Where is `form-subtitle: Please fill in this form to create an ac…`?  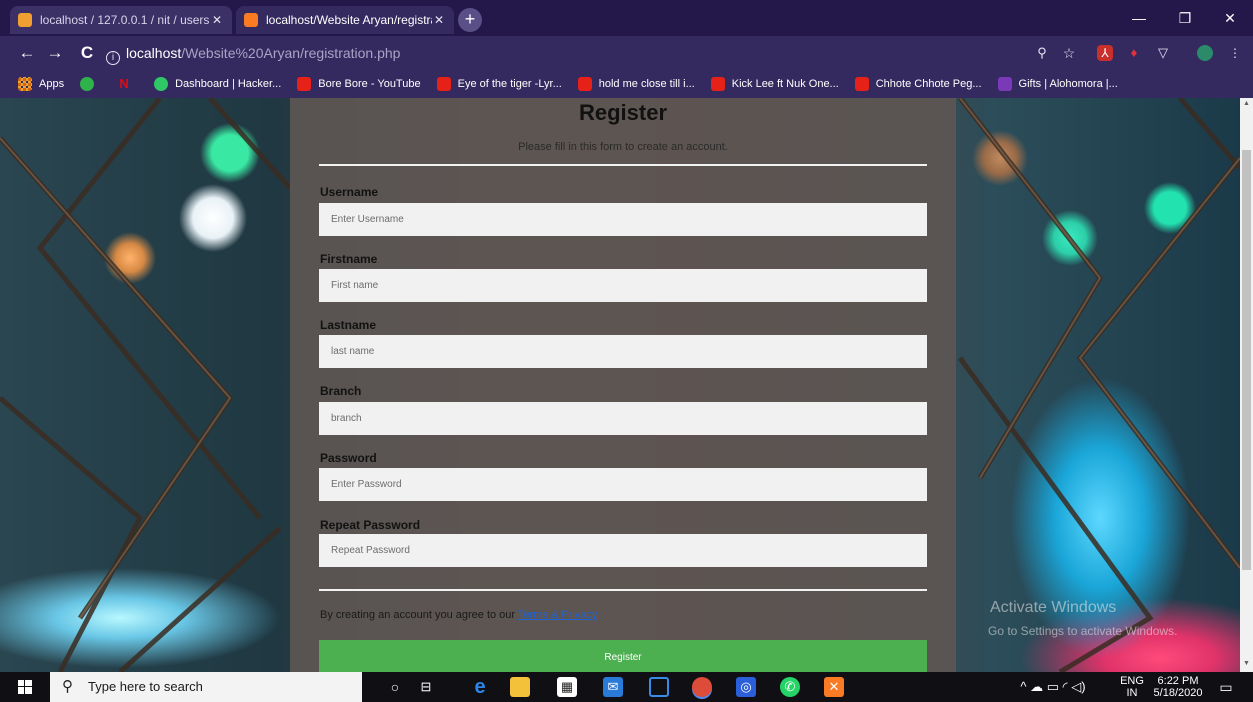
form-subtitle: Please fill in this form to create an ac… is located at coordinates (623, 147).